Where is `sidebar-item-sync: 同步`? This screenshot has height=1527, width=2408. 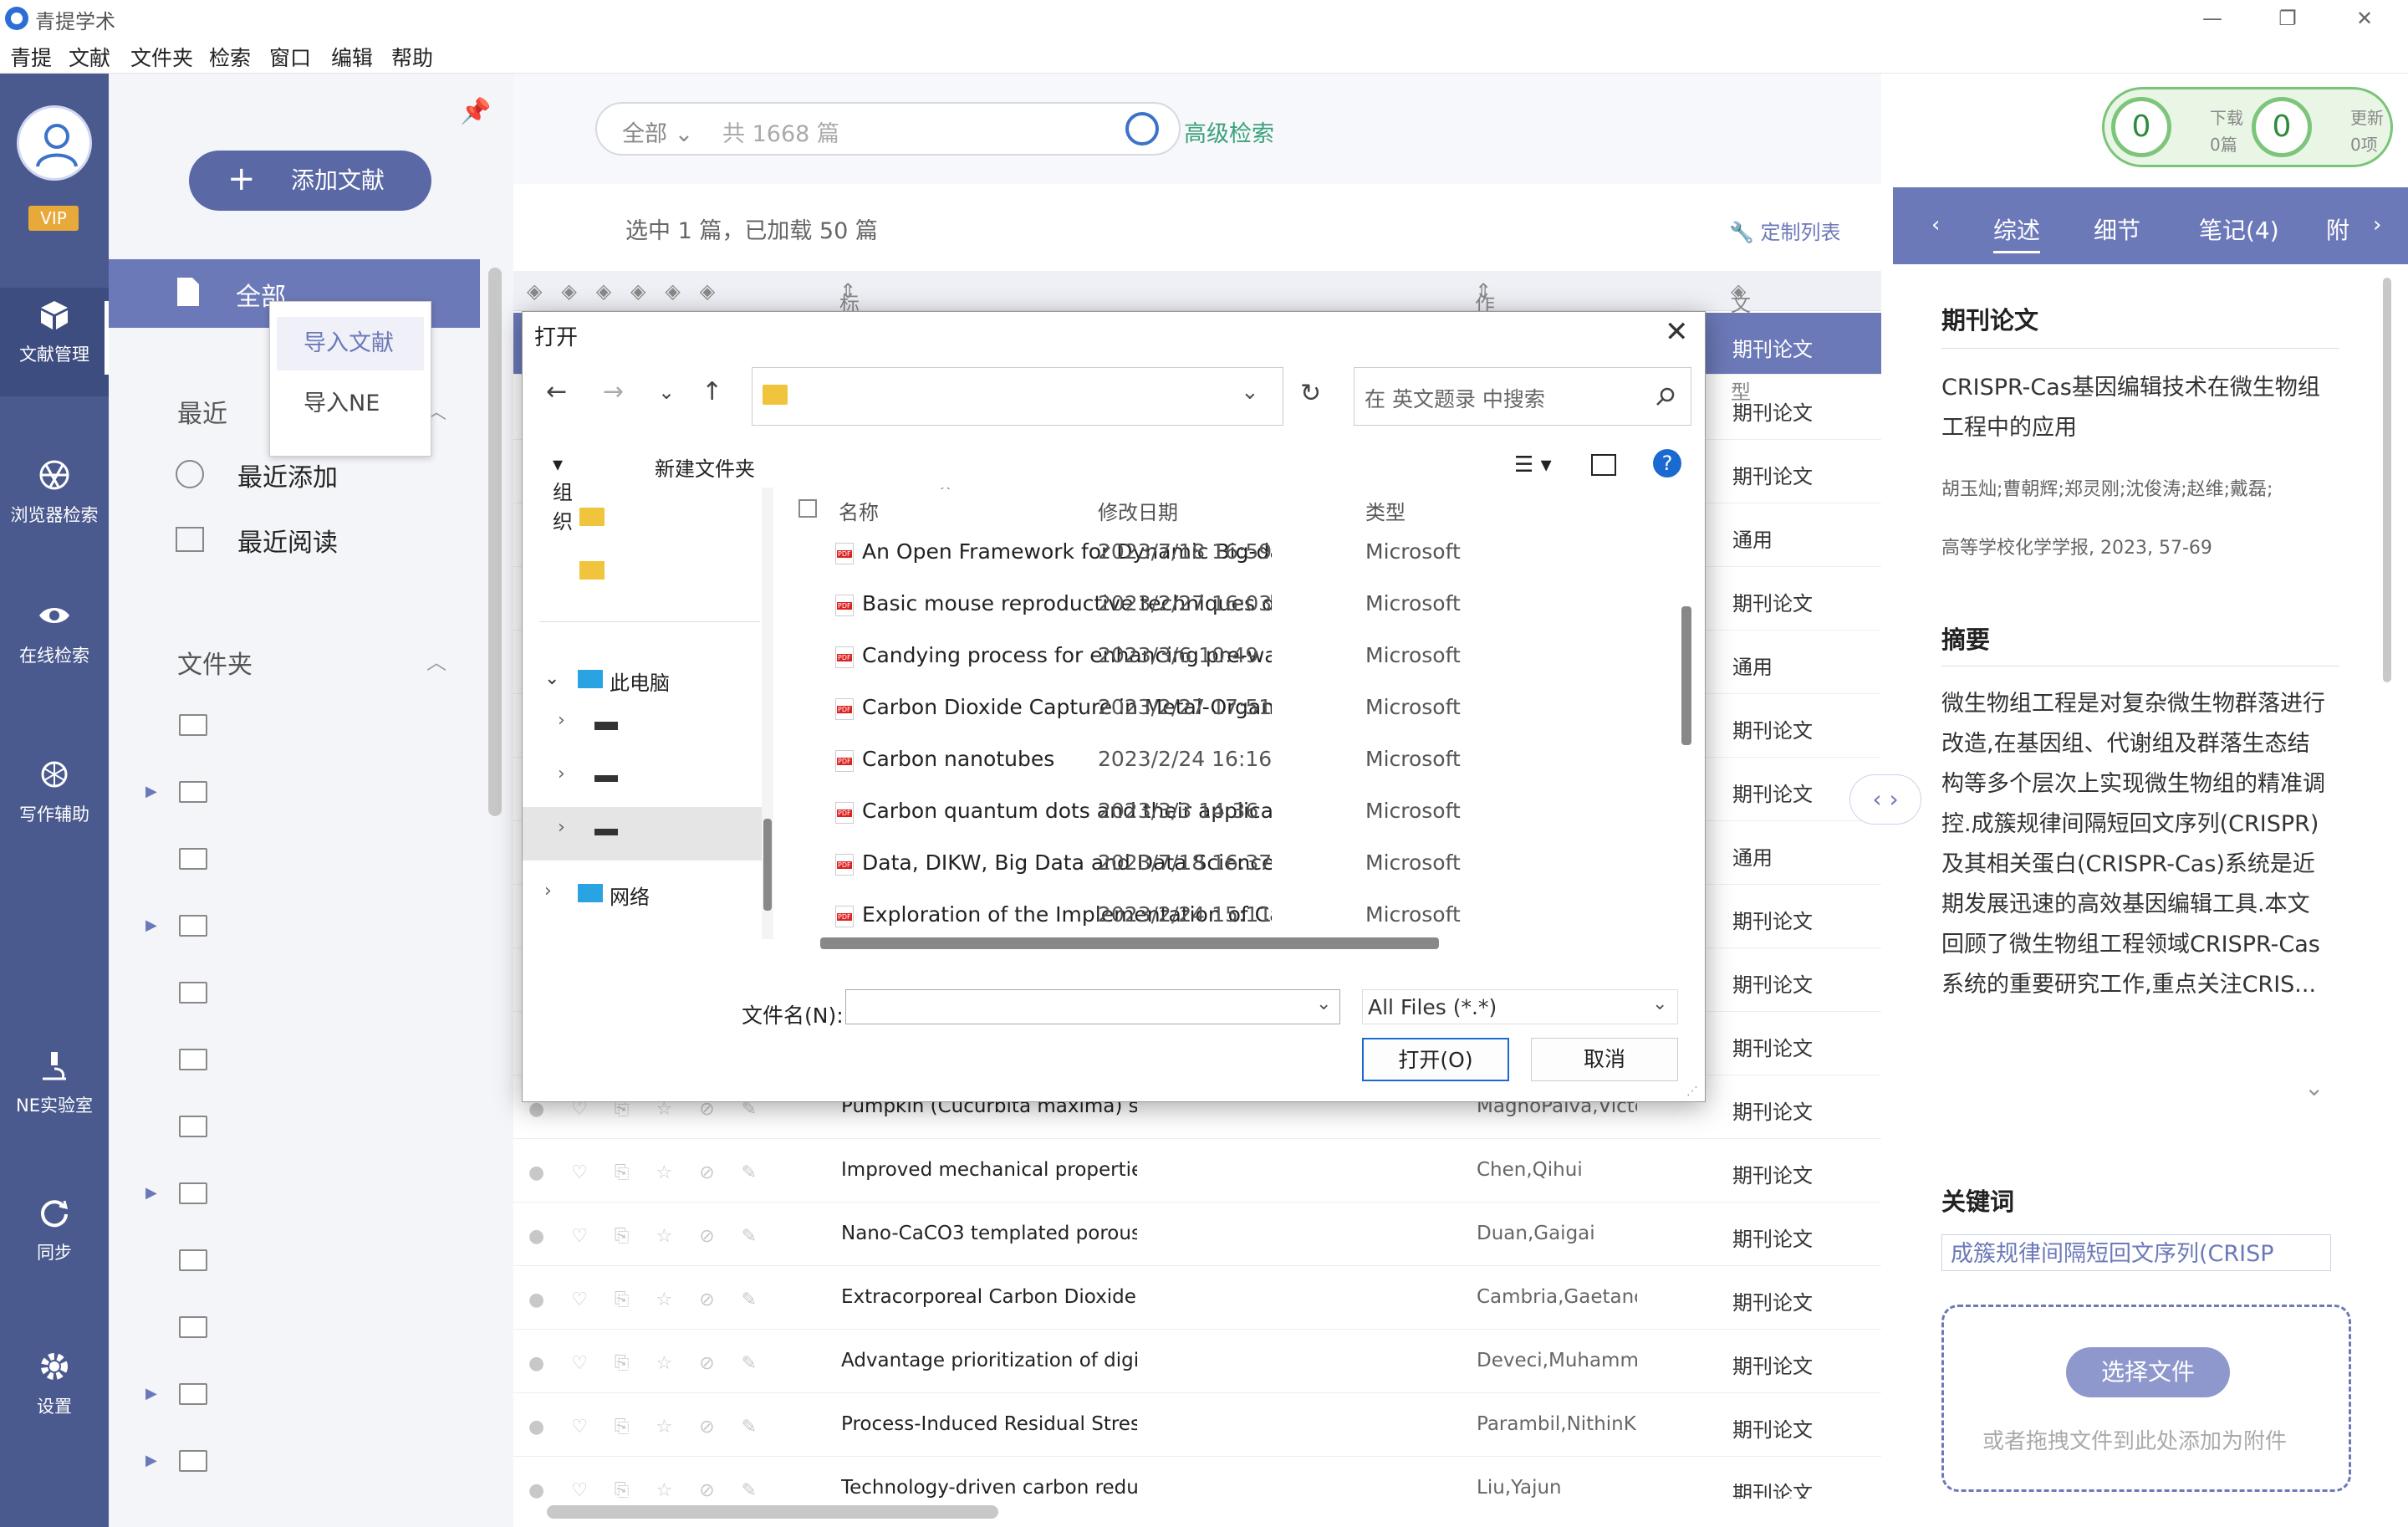 sidebar-item-sync: 同步 is located at coordinates (54, 1241).